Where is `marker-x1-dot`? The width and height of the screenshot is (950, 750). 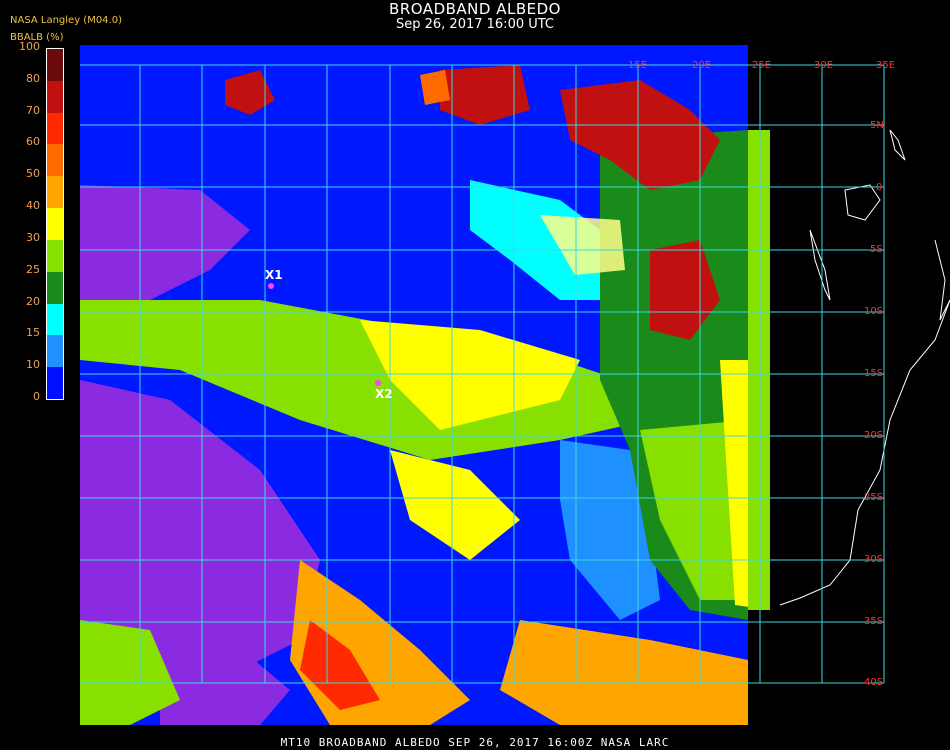 marker-x1-dot is located at coordinates (271, 286).